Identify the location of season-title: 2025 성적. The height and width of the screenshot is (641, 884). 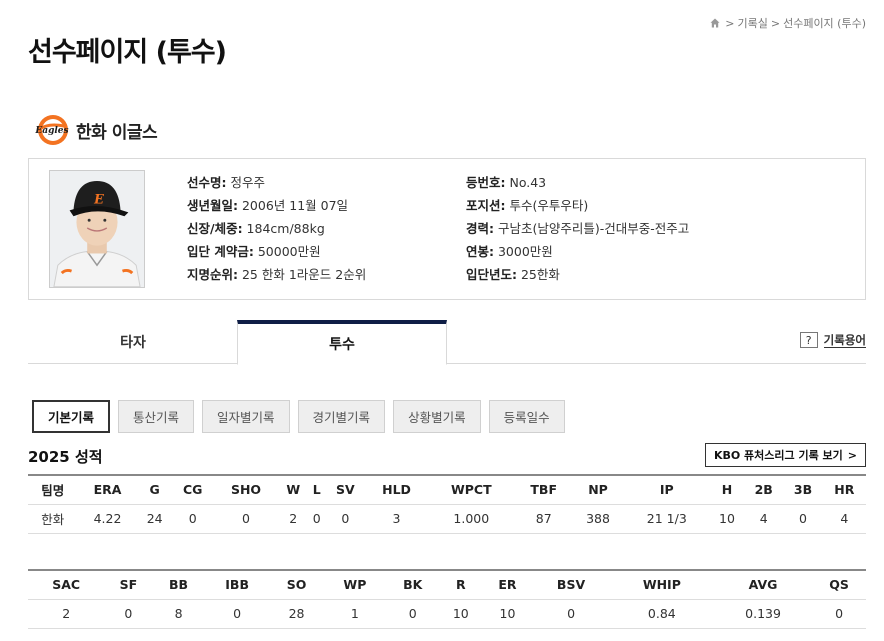
(65, 457).